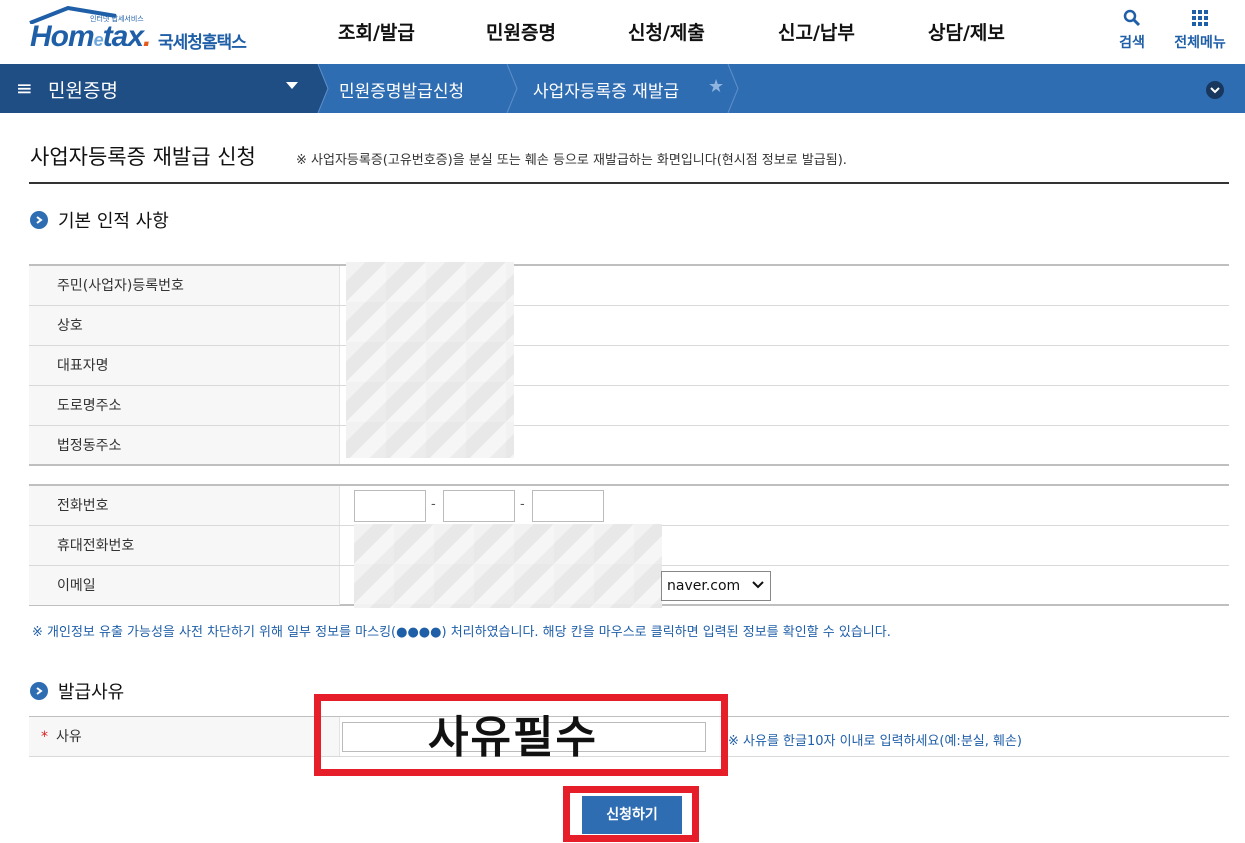  Describe the element at coordinates (430, 360) in the screenshot. I see `masked-info-area` at that location.